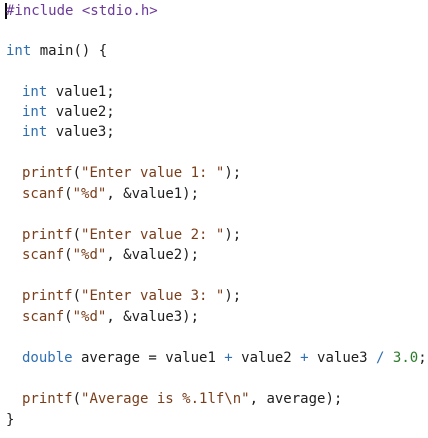 Image resolution: width=428 pixels, height=438 pixels. What do you see at coordinates (153, 173) in the screenshot?
I see `string-literal: "Enter value 1: "` at bounding box center [153, 173].